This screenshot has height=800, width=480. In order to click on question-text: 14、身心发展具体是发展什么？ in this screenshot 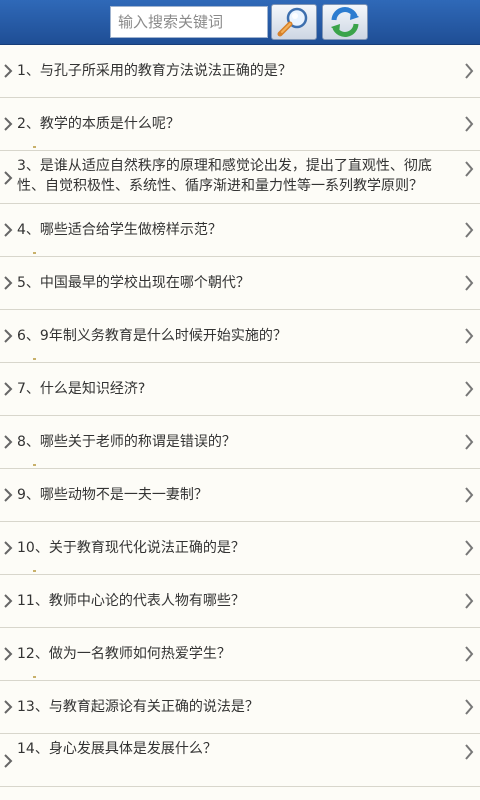, I will do `click(117, 749)`.